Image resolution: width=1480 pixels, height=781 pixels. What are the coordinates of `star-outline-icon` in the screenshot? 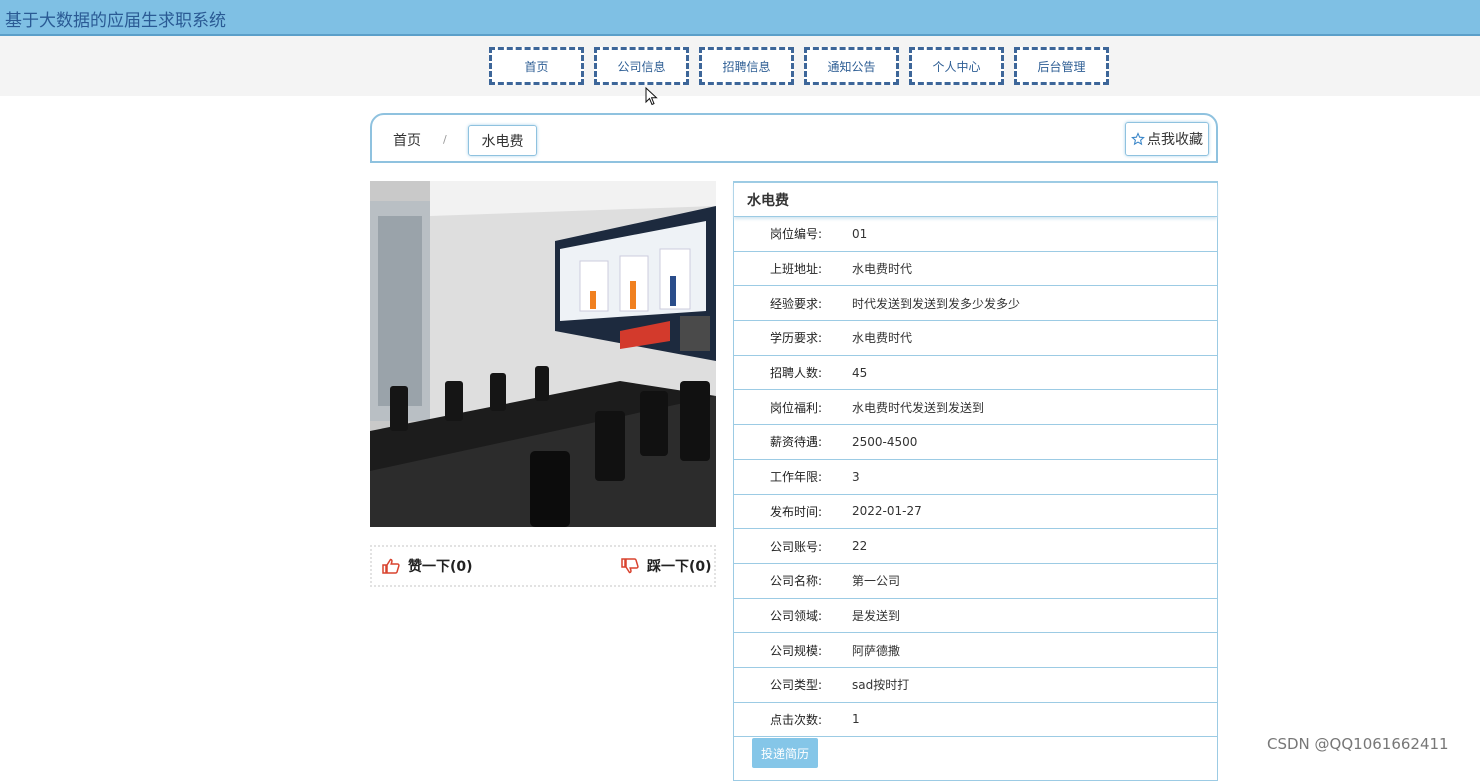 It's located at (1138, 139).